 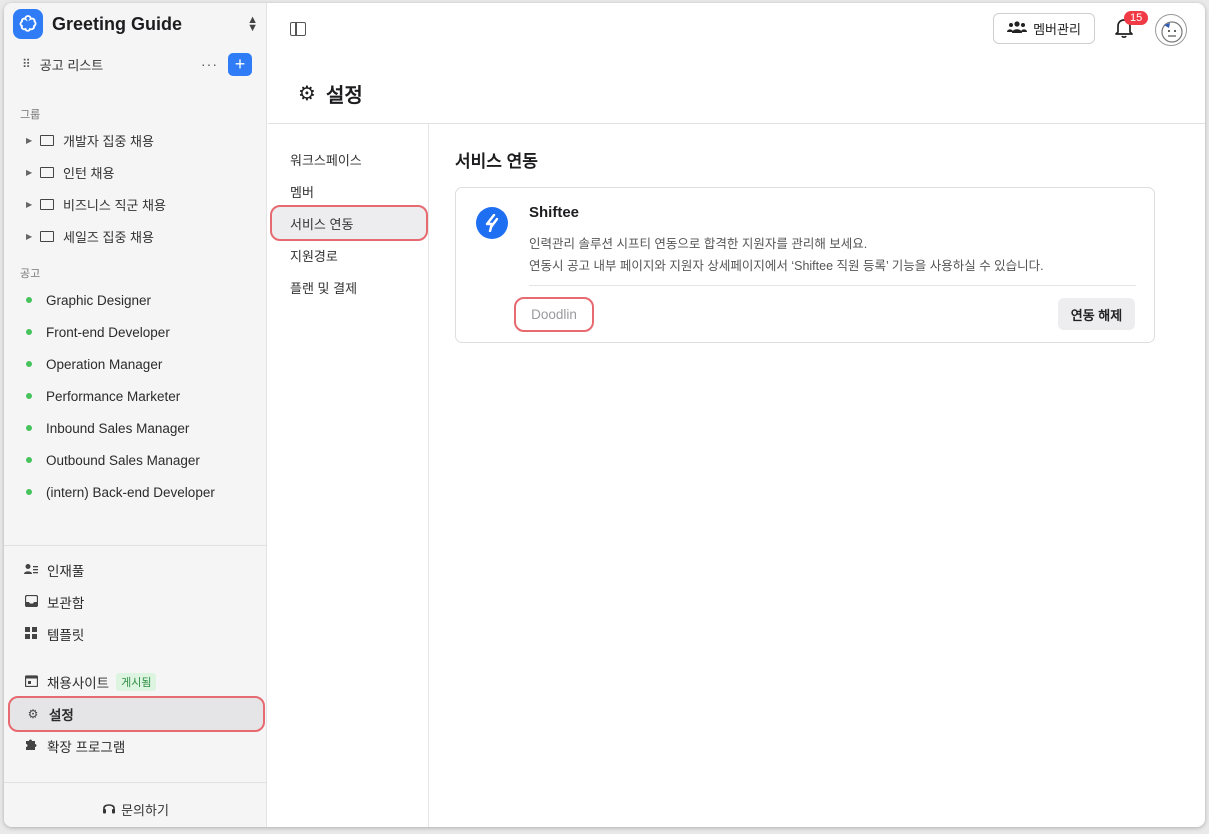 I want to click on settings-tab-channels: 지원경로, so click(x=348, y=255).